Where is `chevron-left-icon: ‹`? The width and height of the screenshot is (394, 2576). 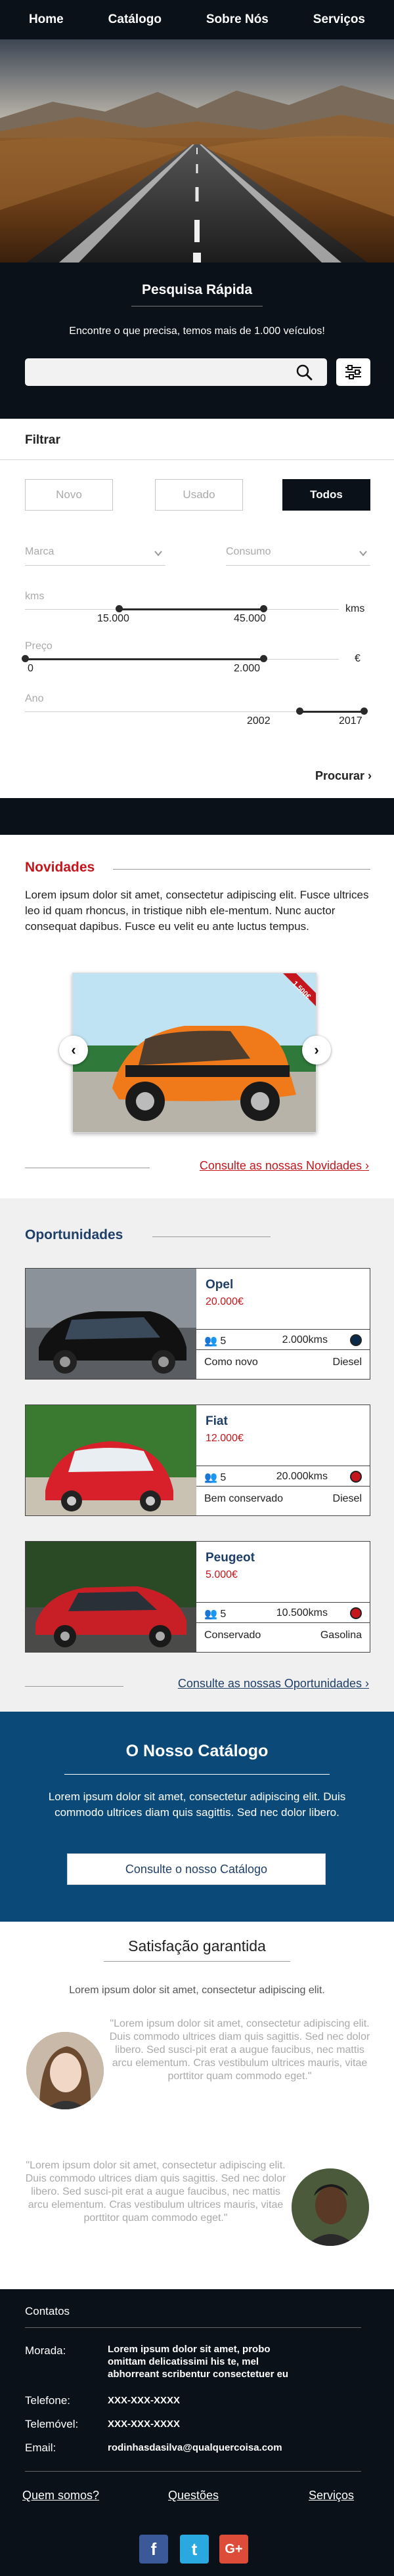 chevron-left-icon: ‹ is located at coordinates (73, 1050).